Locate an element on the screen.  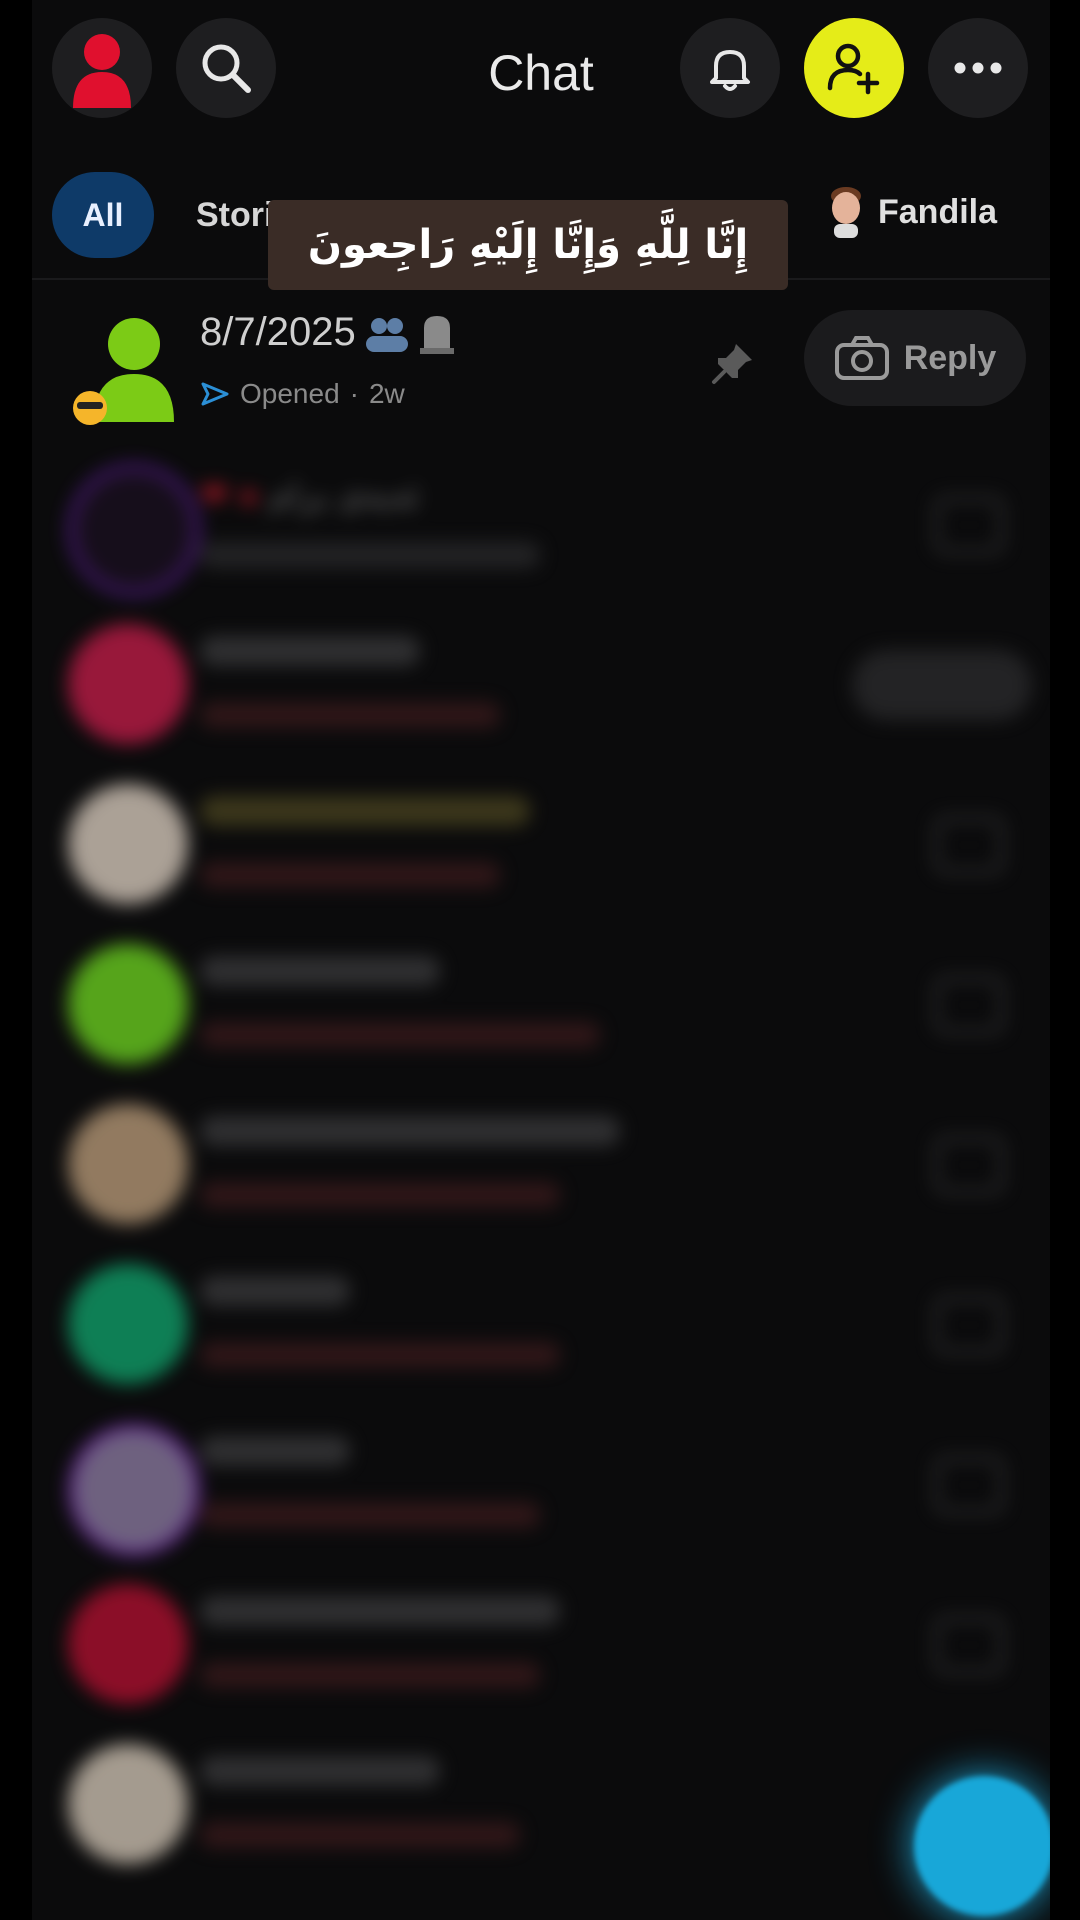
add-friend-button is located at coordinates (854, 68).